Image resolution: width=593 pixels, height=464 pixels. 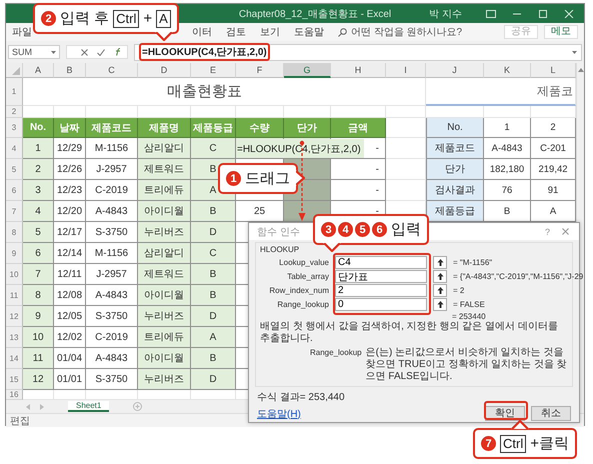 I want to click on row-header: 15, so click(x=14, y=379).